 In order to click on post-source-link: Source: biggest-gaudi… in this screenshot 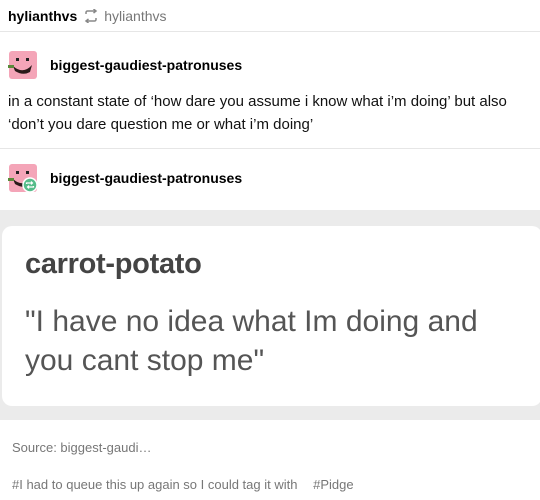, I will do `click(81, 447)`.